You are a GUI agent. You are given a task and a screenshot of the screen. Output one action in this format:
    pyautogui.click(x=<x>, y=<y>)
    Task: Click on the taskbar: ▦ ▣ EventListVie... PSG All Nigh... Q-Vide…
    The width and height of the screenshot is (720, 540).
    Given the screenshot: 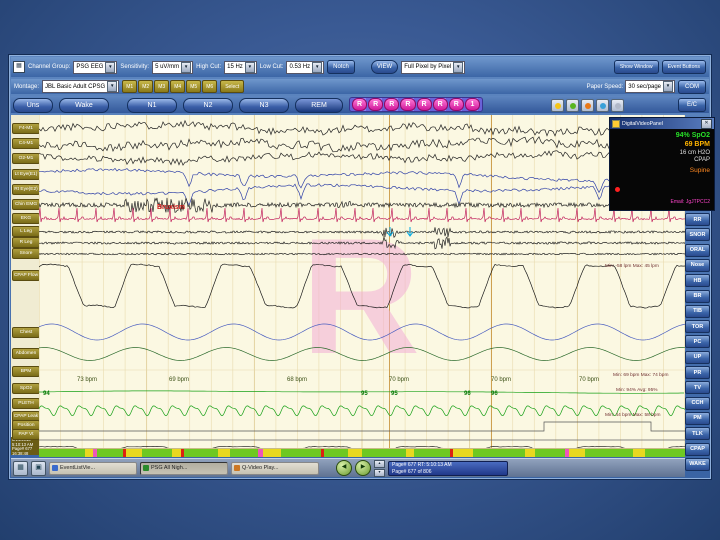 What is the action you would take?
    pyautogui.click(x=348, y=467)
    